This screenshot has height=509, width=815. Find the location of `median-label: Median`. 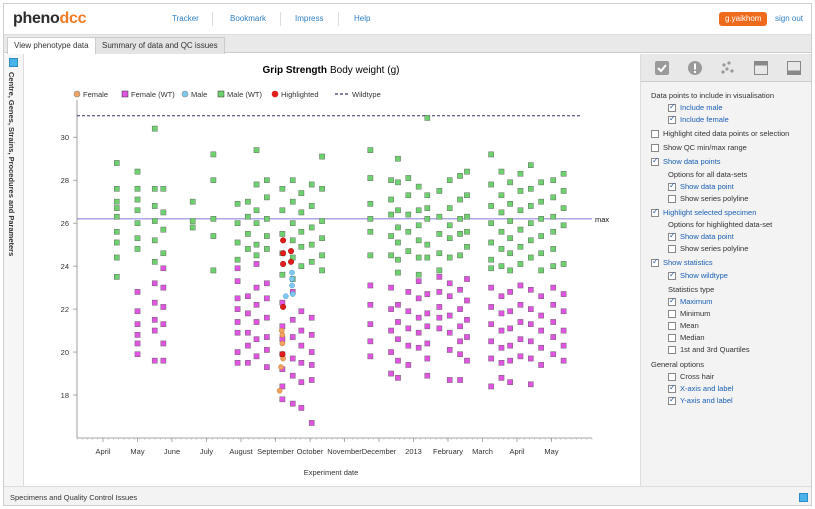

median-label: Median is located at coordinates (692, 338).